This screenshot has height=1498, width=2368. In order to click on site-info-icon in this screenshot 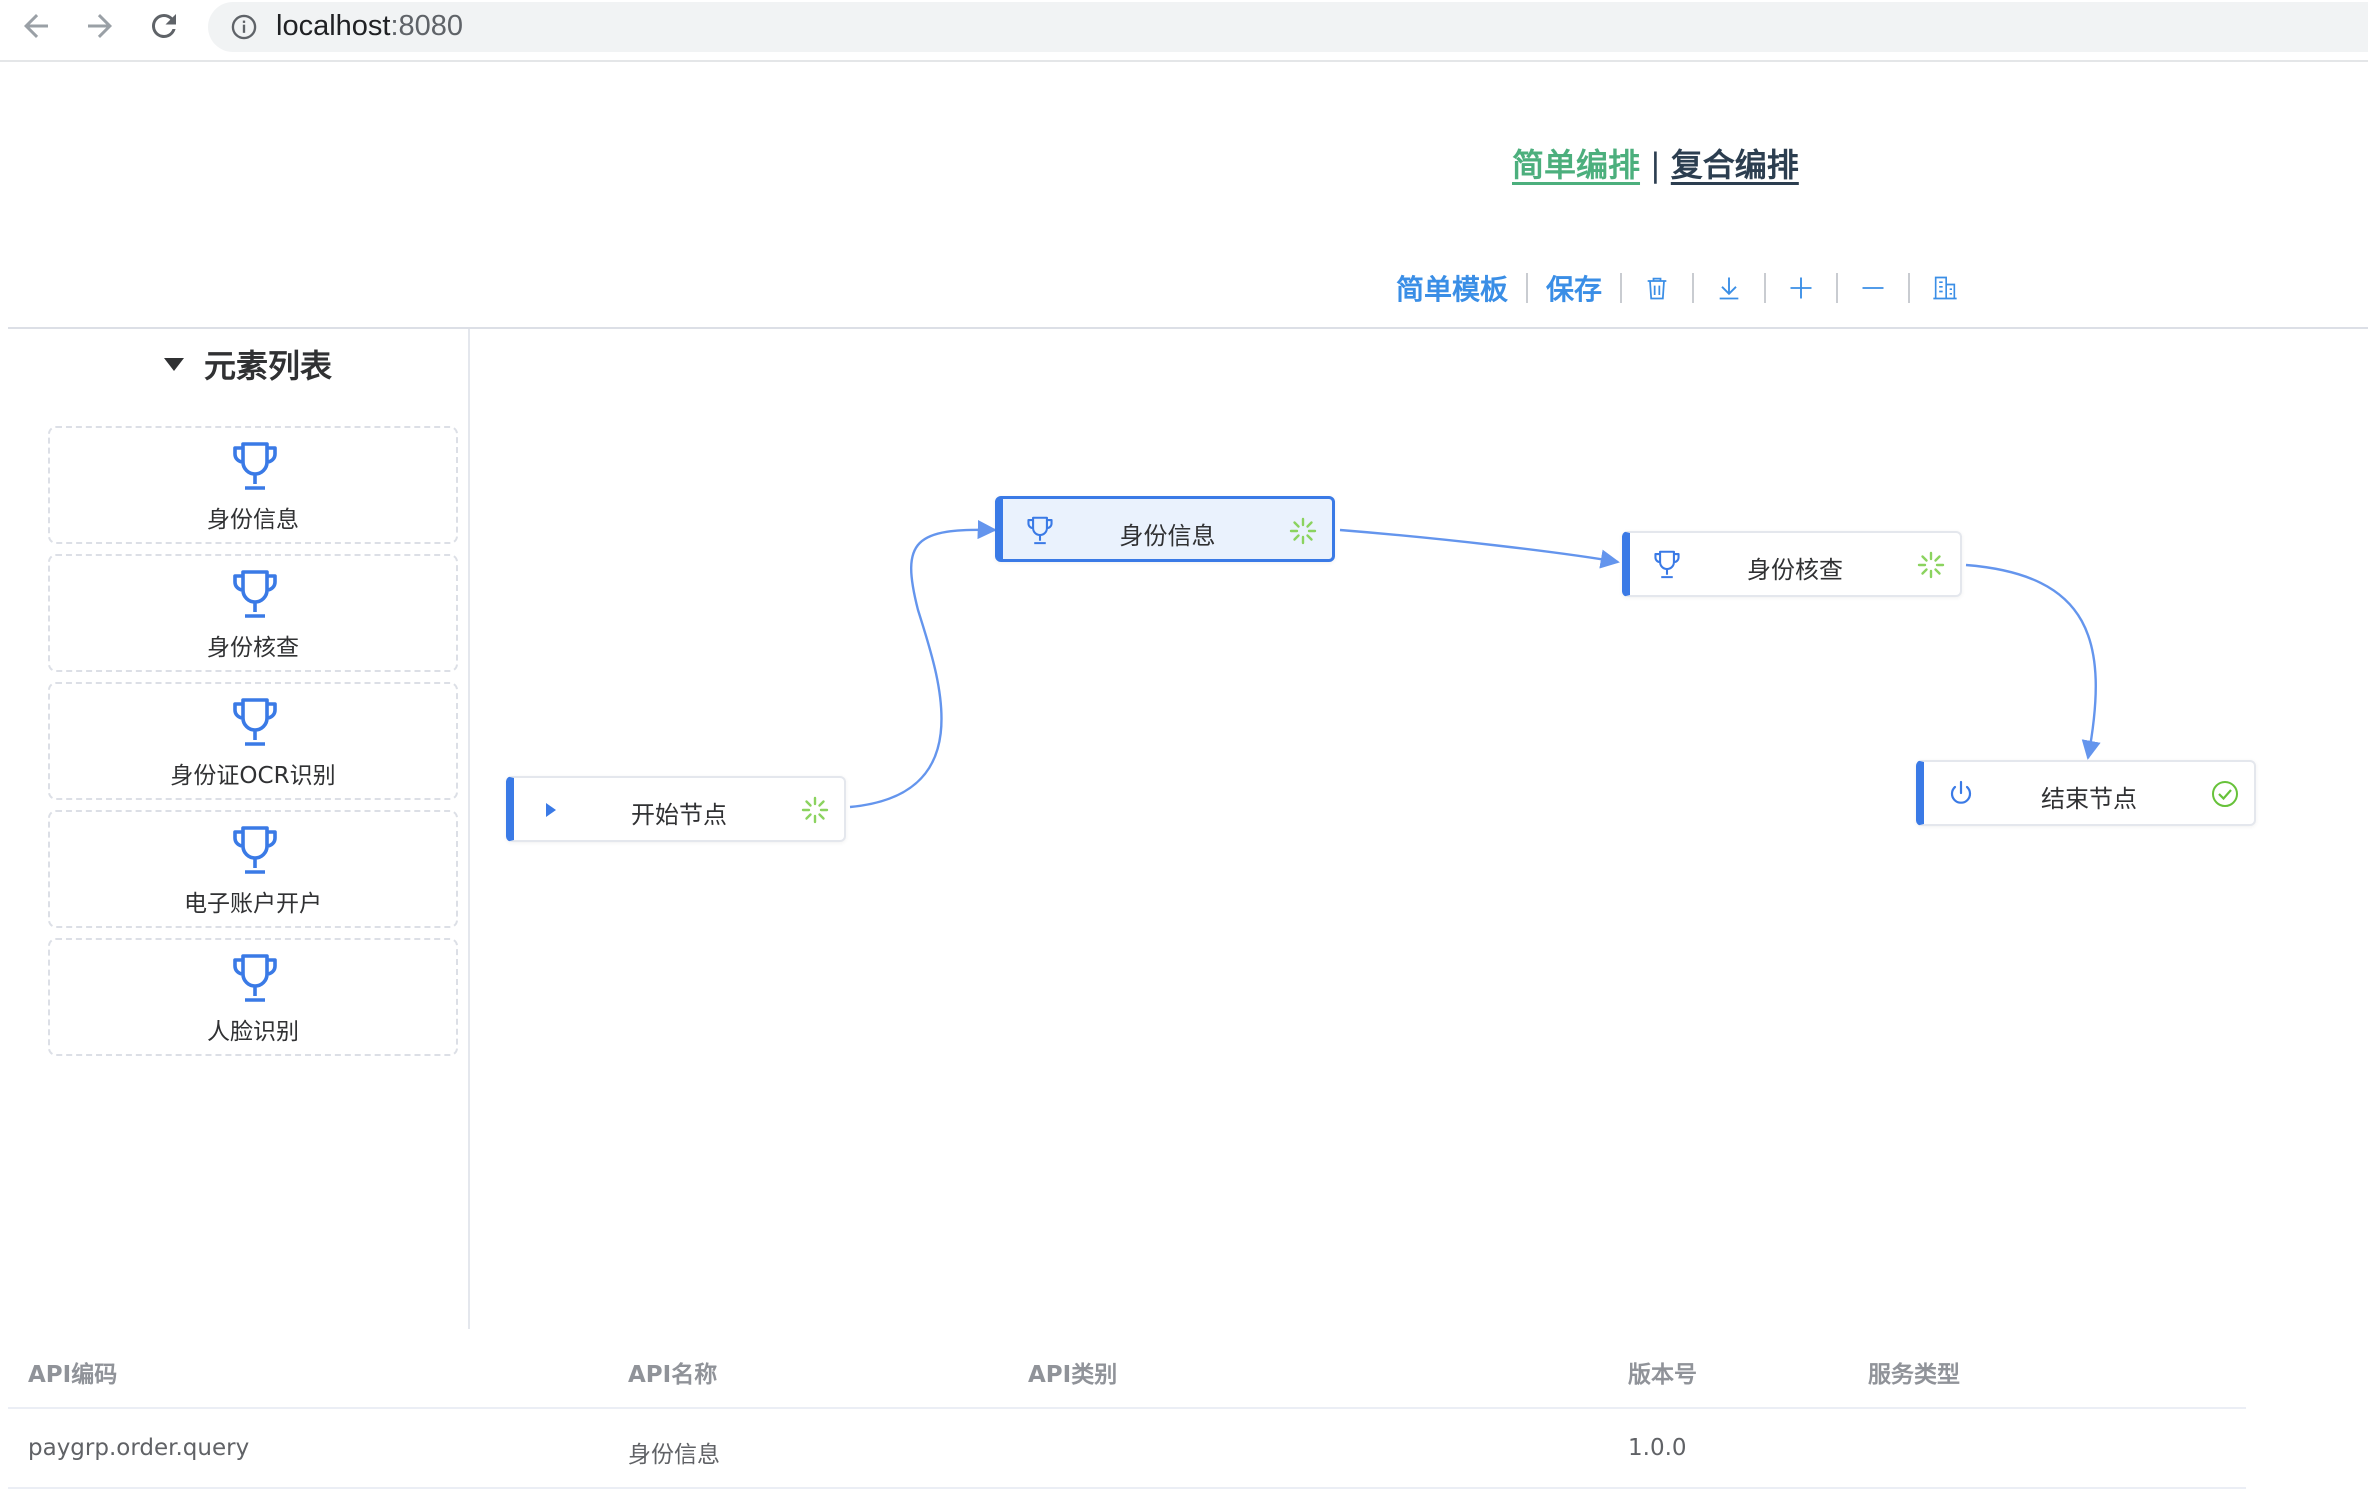, I will do `click(244, 27)`.